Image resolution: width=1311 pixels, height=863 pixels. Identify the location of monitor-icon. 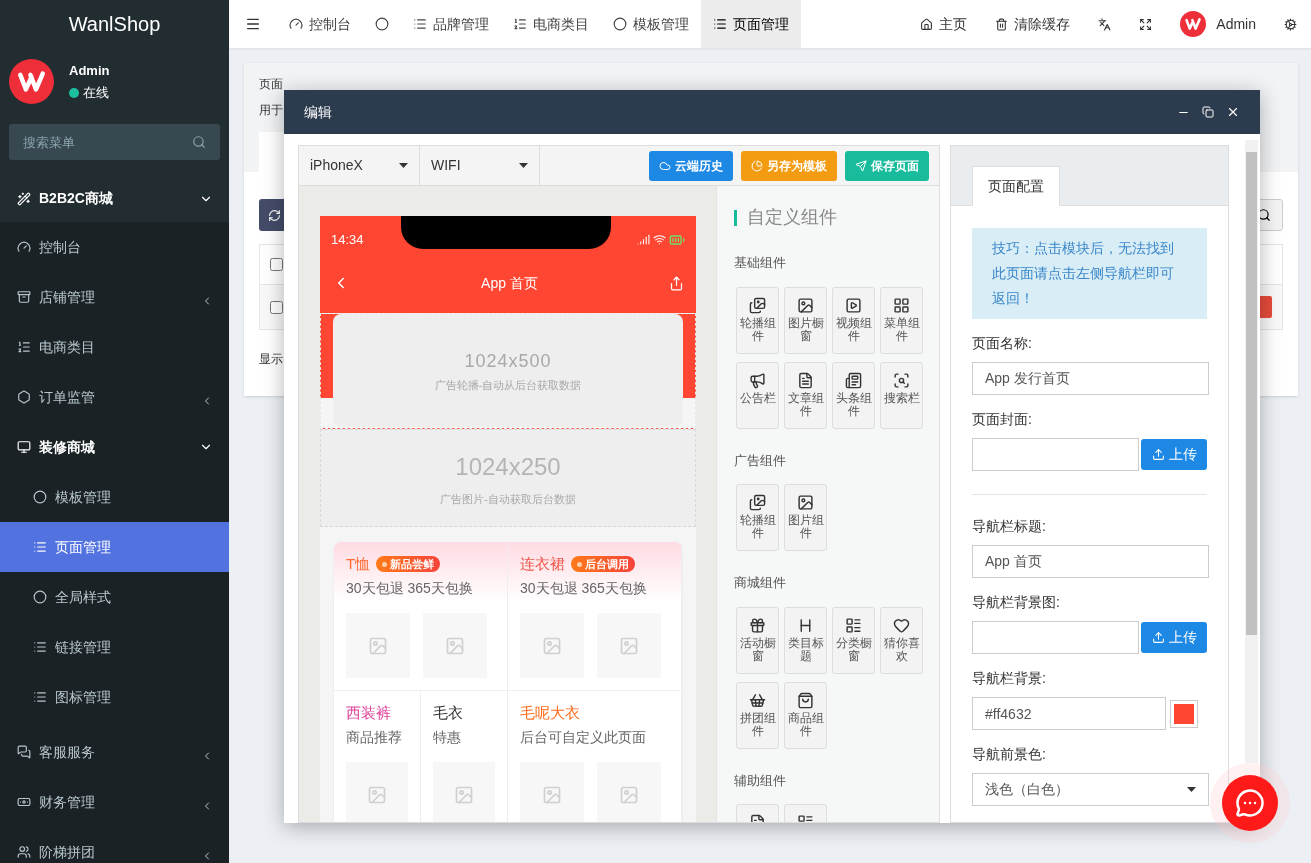
(24, 447).